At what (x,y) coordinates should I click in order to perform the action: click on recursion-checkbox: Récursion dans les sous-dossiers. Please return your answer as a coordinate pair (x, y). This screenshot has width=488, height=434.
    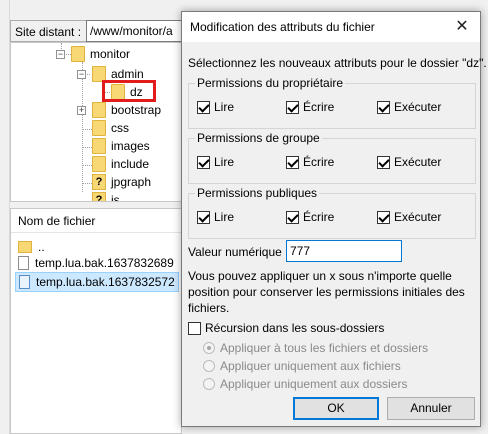
    Looking at the image, I should click on (286, 328).